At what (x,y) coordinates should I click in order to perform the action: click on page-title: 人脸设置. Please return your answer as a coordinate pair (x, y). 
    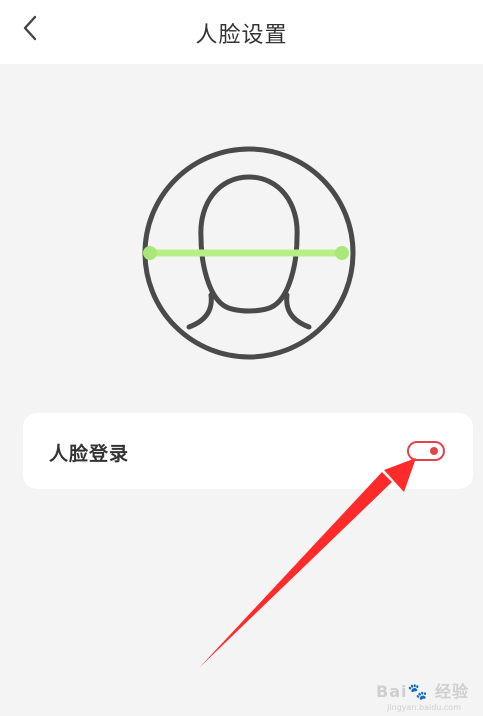
    Looking at the image, I should click on (241, 35).